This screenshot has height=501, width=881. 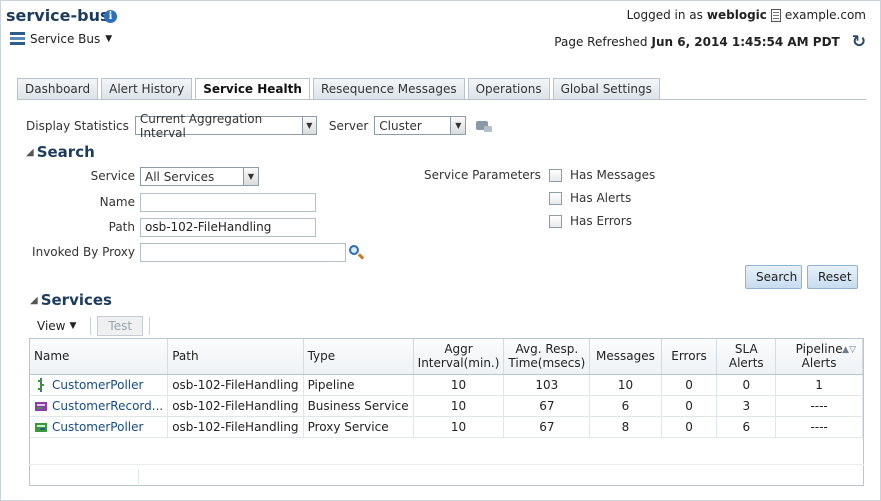 What do you see at coordinates (120, 326) in the screenshot?
I see `test-button: Test` at bounding box center [120, 326].